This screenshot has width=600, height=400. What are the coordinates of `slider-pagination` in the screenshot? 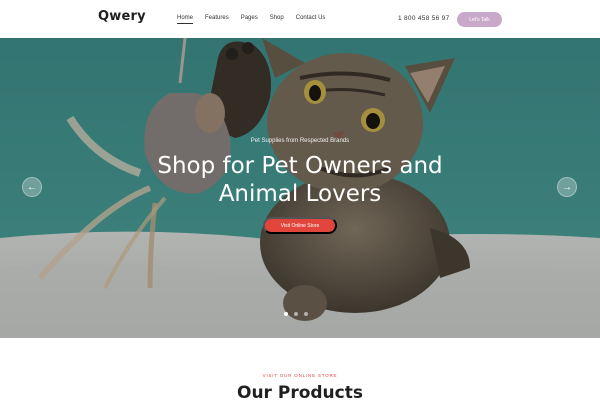 It's located at (296, 314).